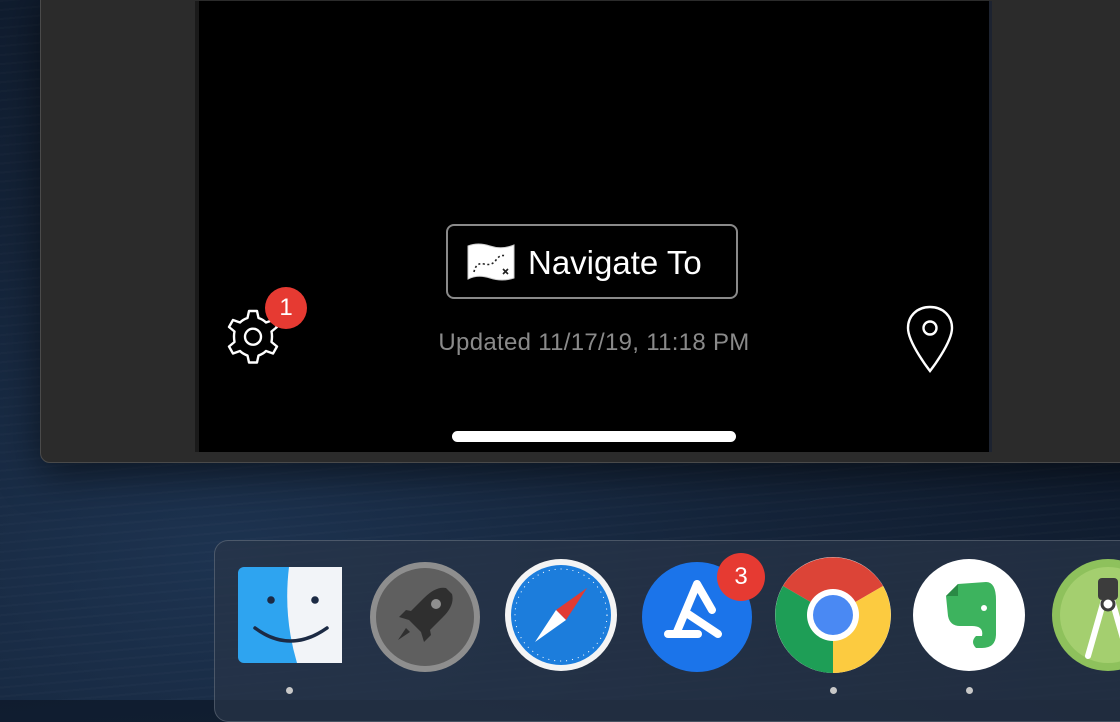 The height and width of the screenshot is (722, 1120). I want to click on home-indicator, so click(594, 436).